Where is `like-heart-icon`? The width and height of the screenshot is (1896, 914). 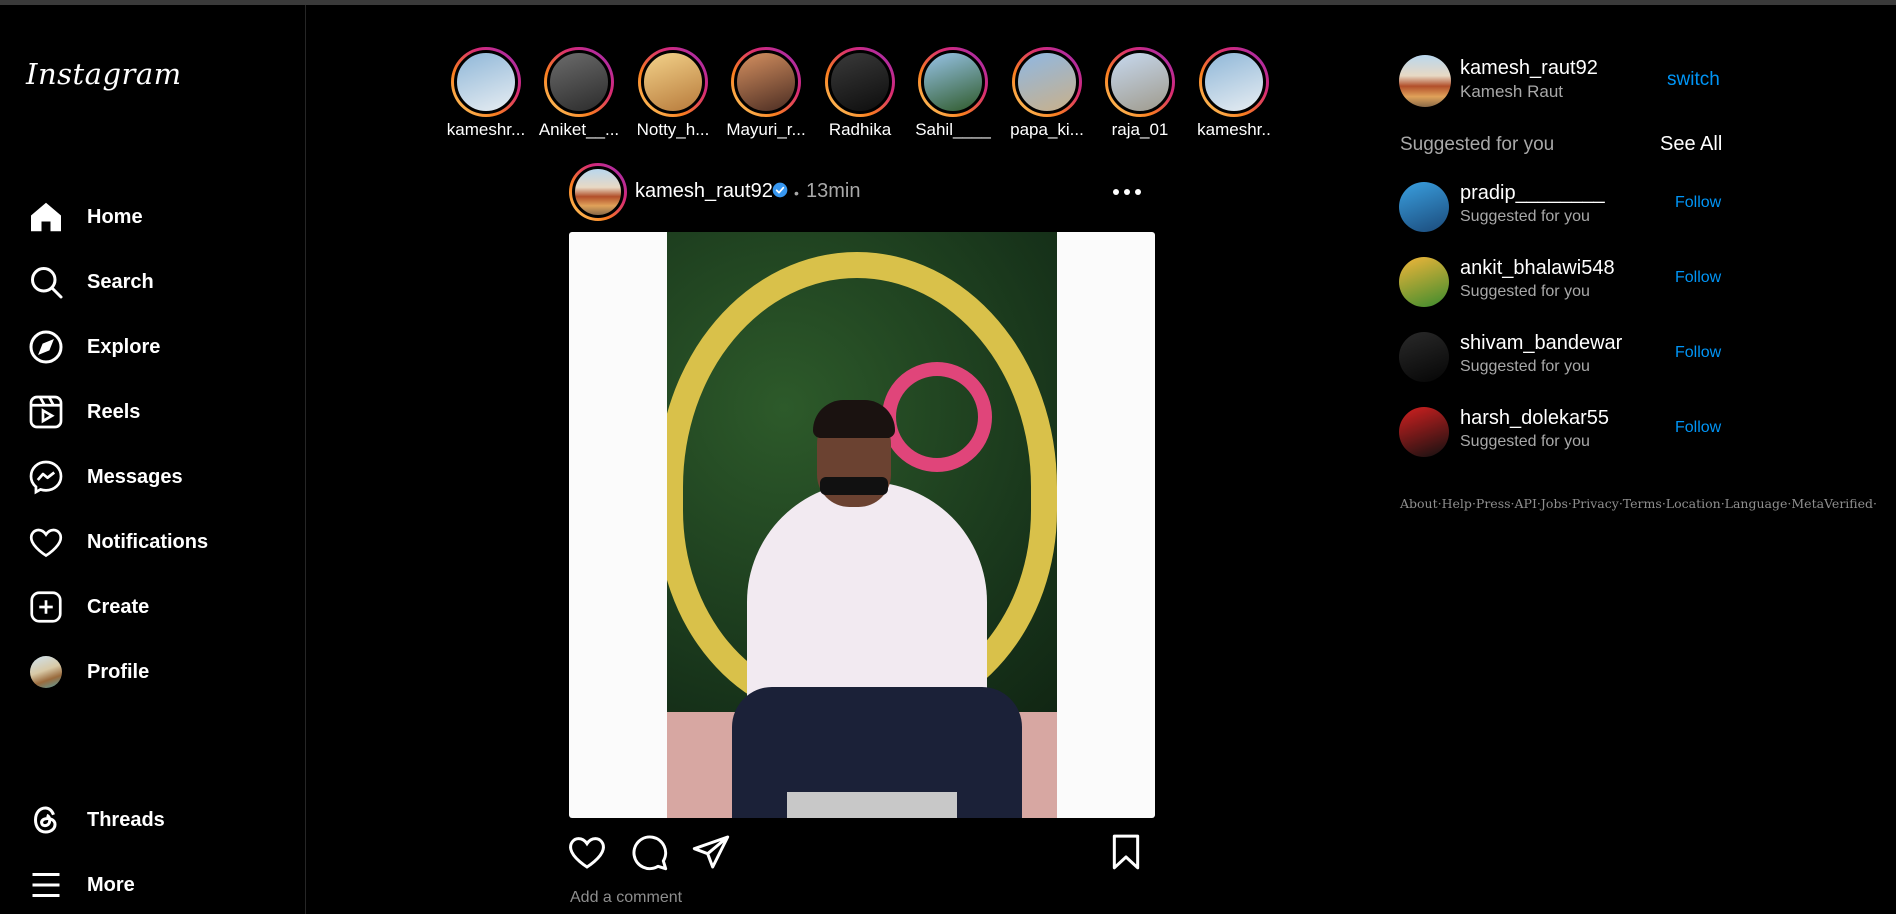 like-heart-icon is located at coordinates (587, 852).